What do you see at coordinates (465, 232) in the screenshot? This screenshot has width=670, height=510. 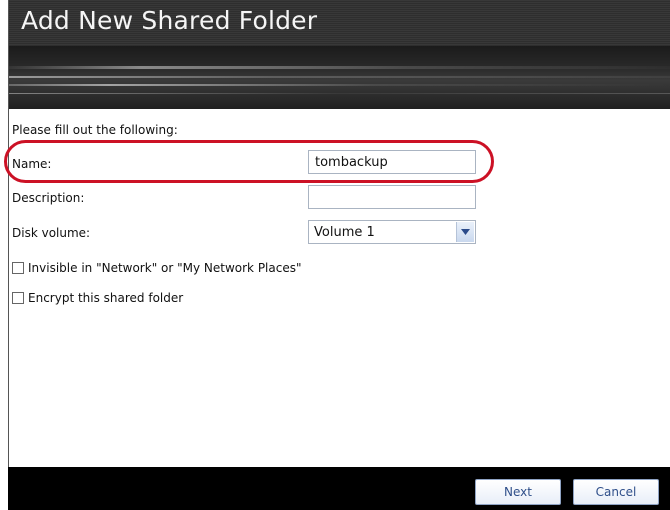 I see `chevron-down-icon` at bounding box center [465, 232].